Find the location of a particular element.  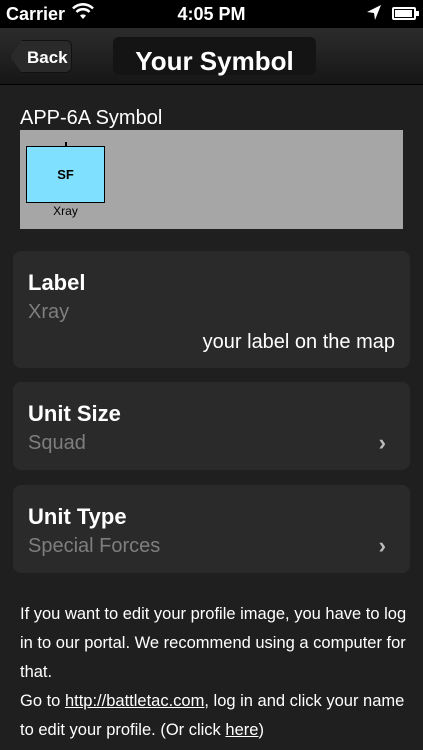

unit-type-row: Unit Type Special Forces › is located at coordinates (211, 529).